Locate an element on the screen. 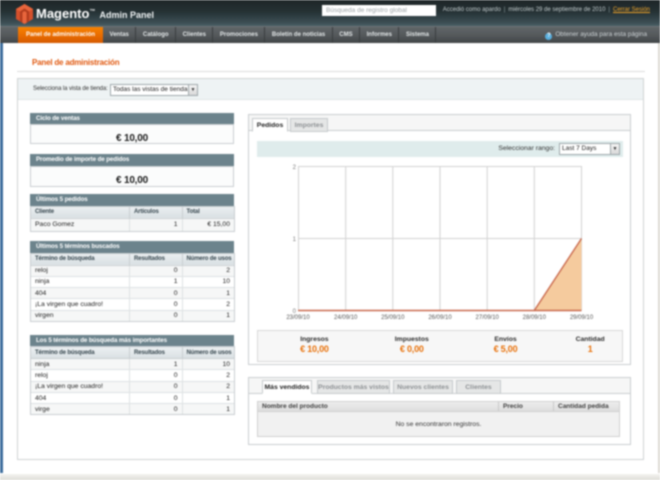 The width and height of the screenshot is (660, 480). svg-text: 1 is located at coordinates (295, 240).